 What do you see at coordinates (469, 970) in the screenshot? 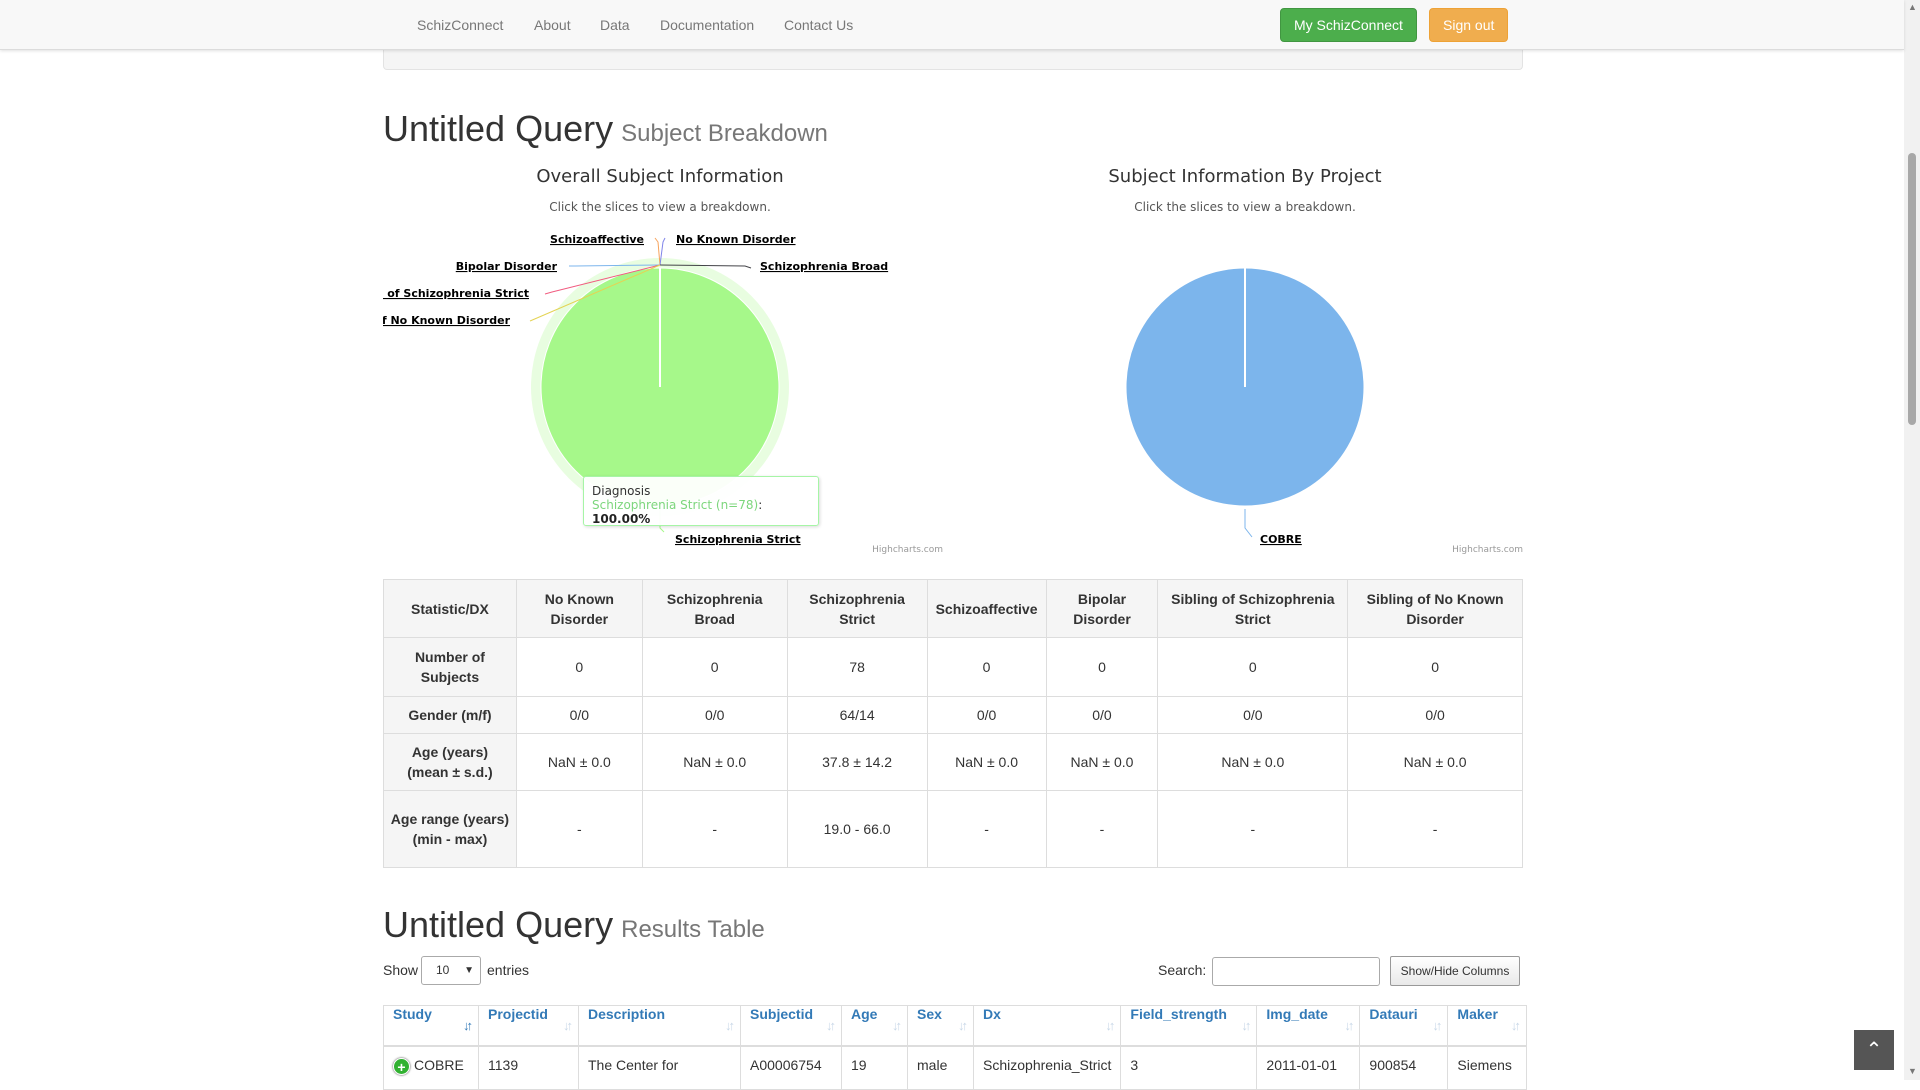
I see `chevron-down-icon: ▼` at bounding box center [469, 970].